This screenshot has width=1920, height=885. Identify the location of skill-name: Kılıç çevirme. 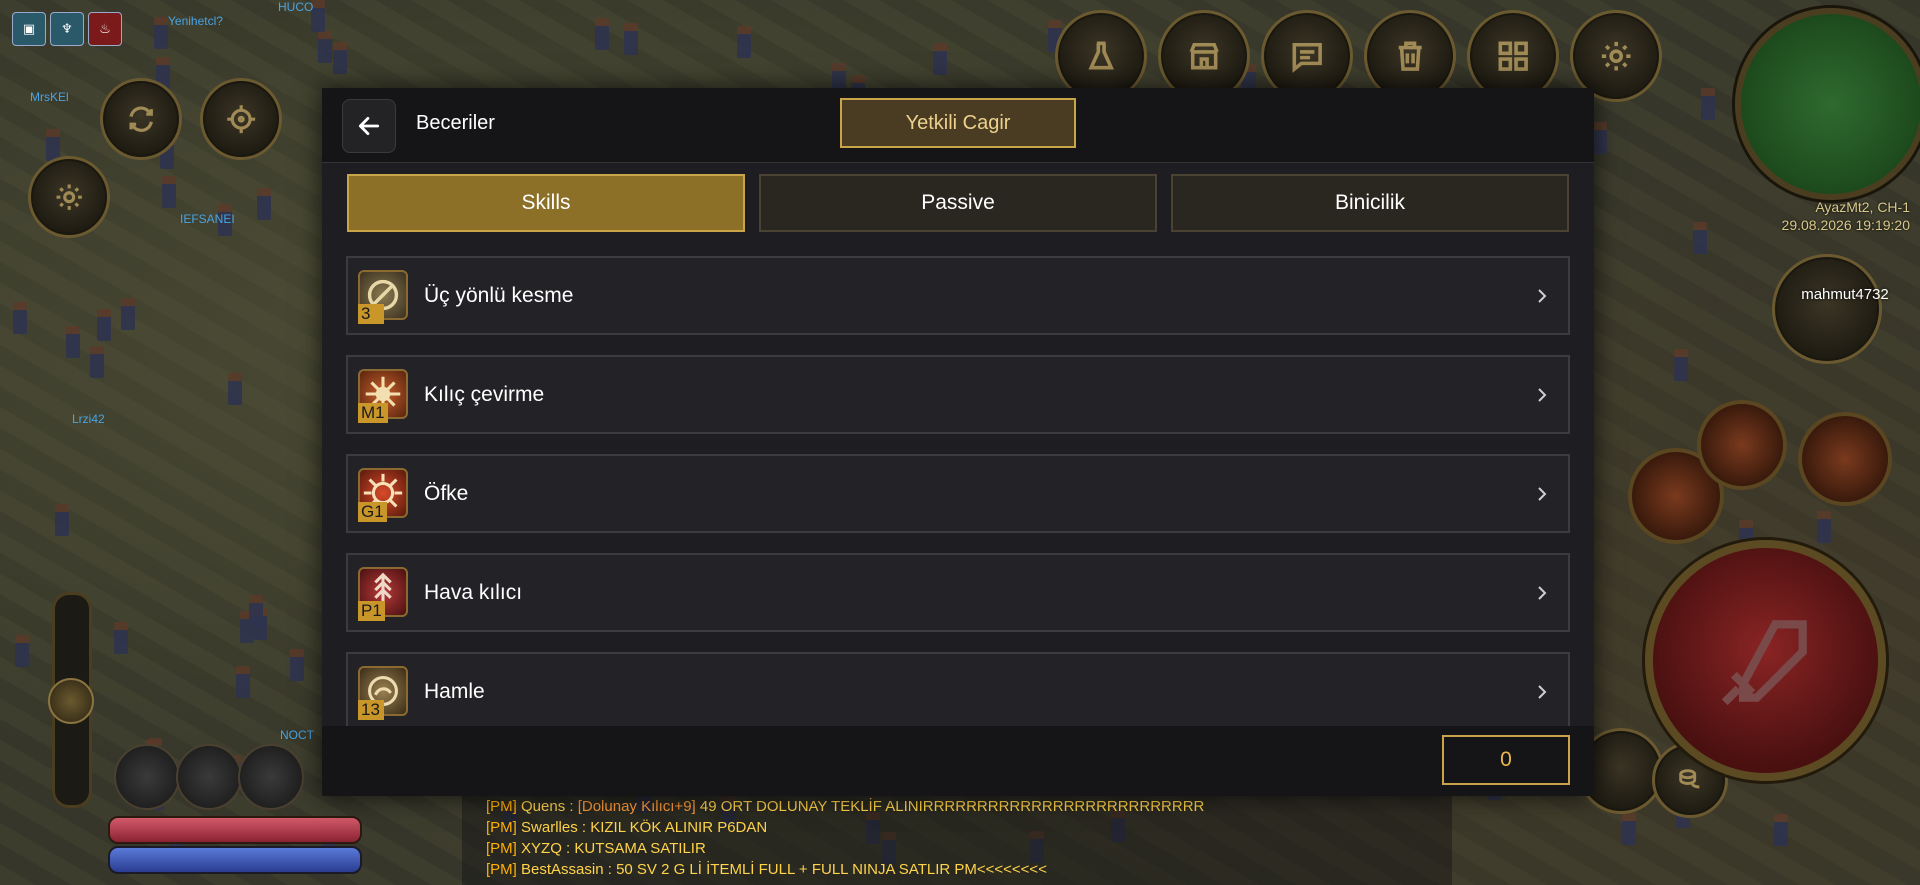
(484, 394).